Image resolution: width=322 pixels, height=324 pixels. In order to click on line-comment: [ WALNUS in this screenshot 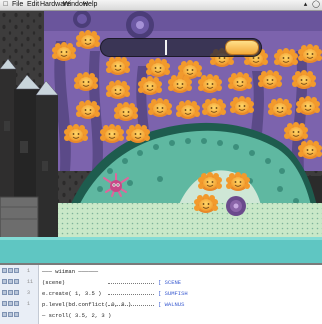, I will do `click(171, 304)`.